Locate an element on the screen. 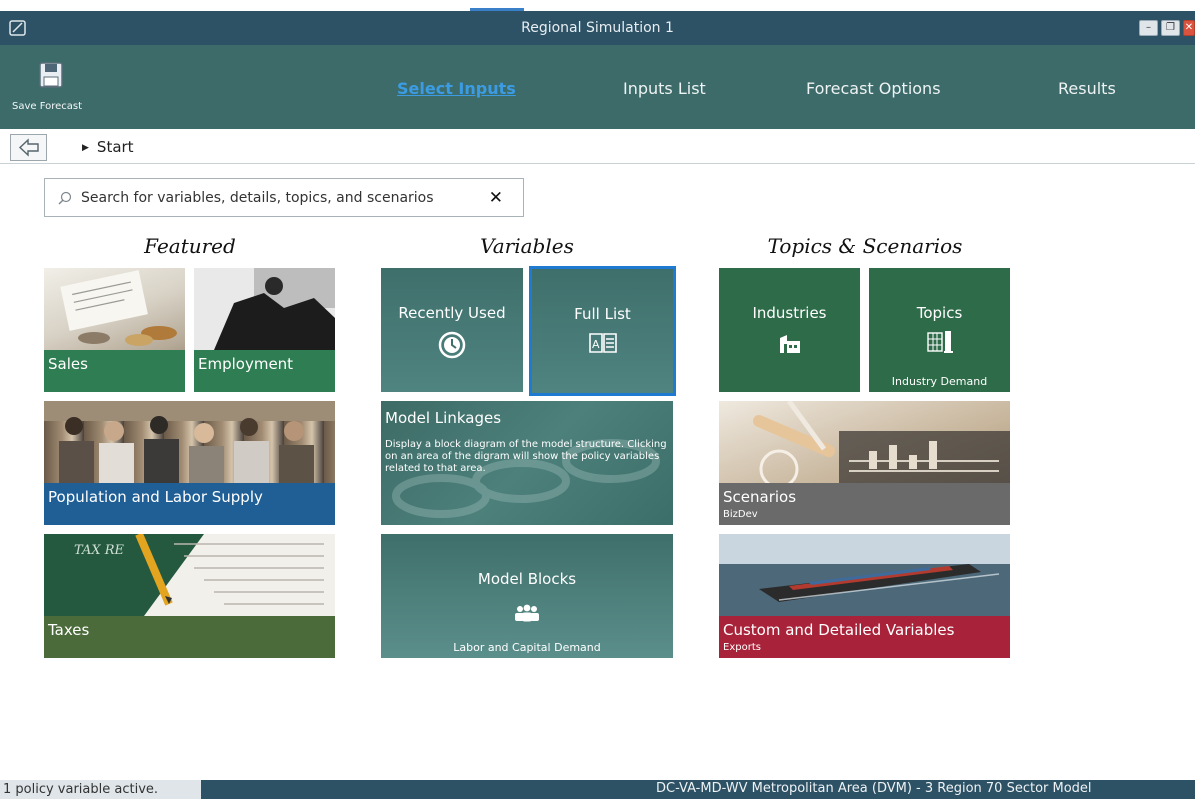 This screenshot has width=1195, height=799. search-input is located at coordinates (281, 198).